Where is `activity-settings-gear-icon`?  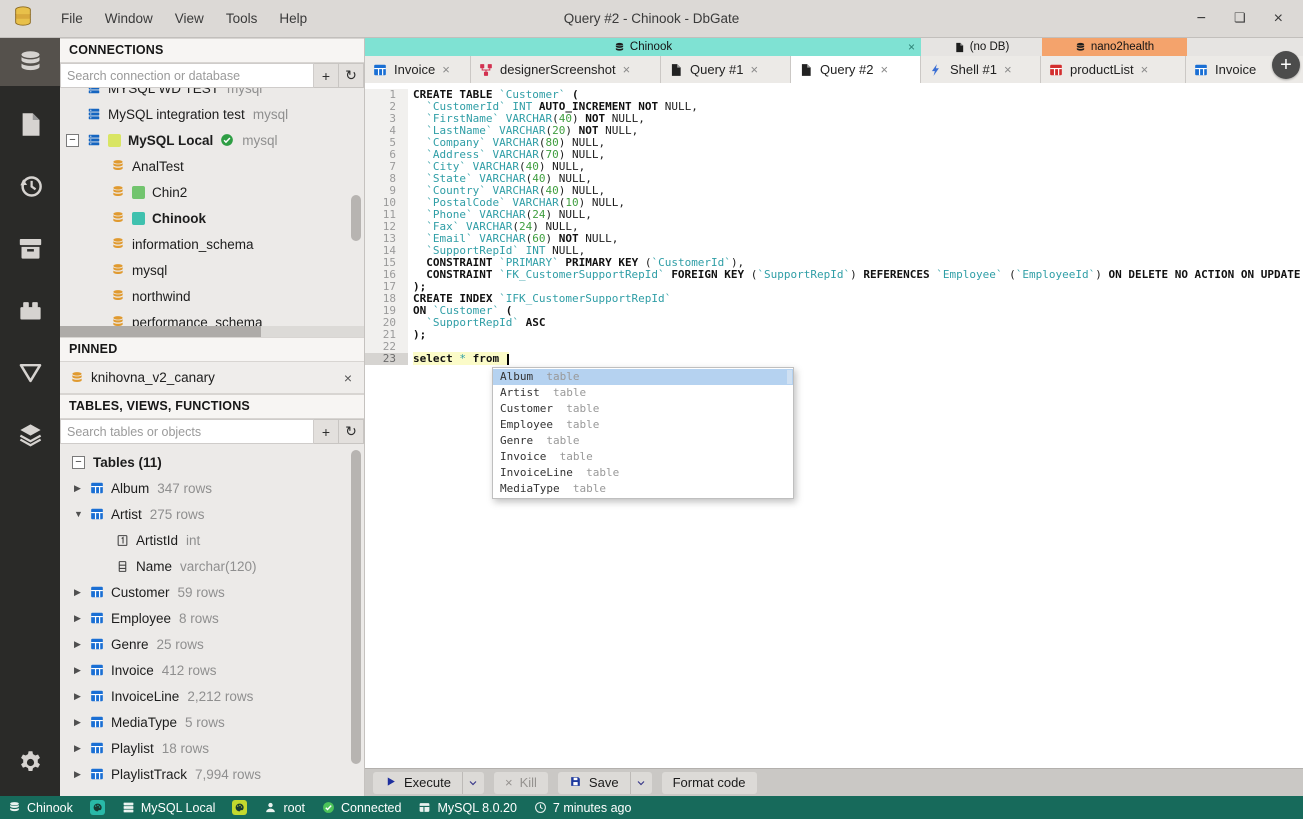
activity-settings-gear-icon is located at coordinates (30, 762).